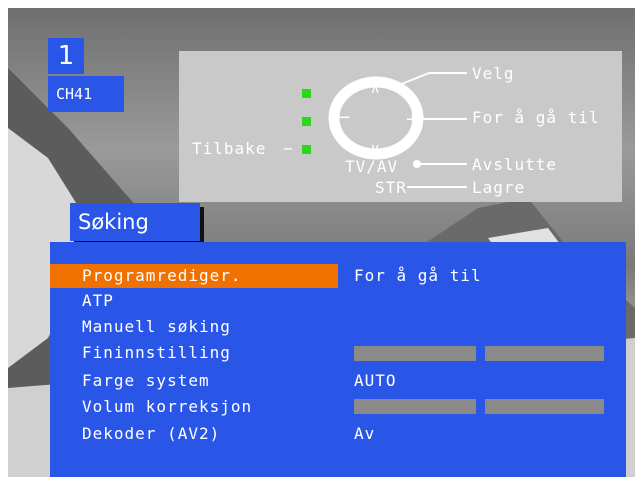  What do you see at coordinates (499, 187) in the screenshot?
I see `store-label: Lagre` at bounding box center [499, 187].